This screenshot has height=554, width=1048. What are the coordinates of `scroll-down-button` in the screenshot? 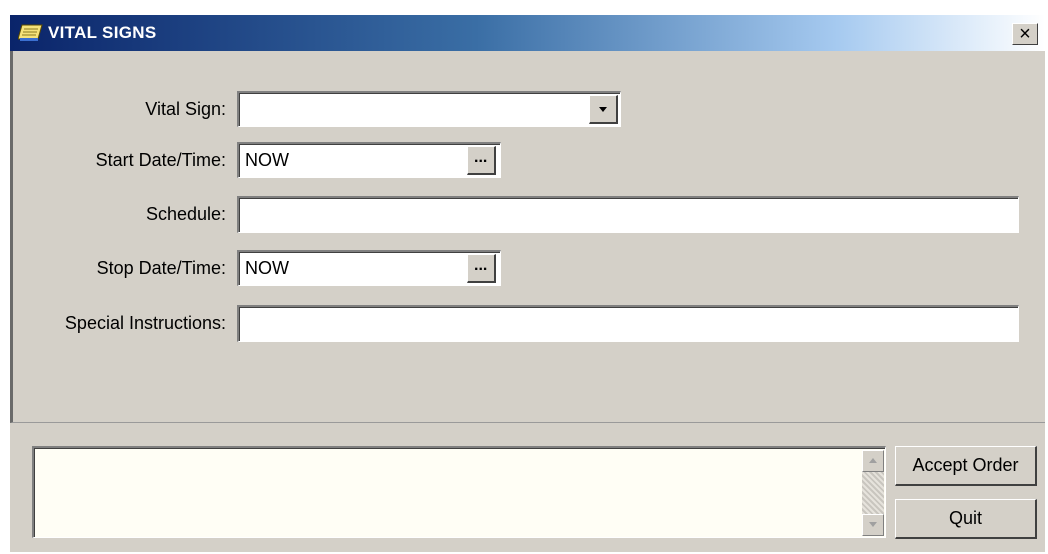 It's located at (873, 525).